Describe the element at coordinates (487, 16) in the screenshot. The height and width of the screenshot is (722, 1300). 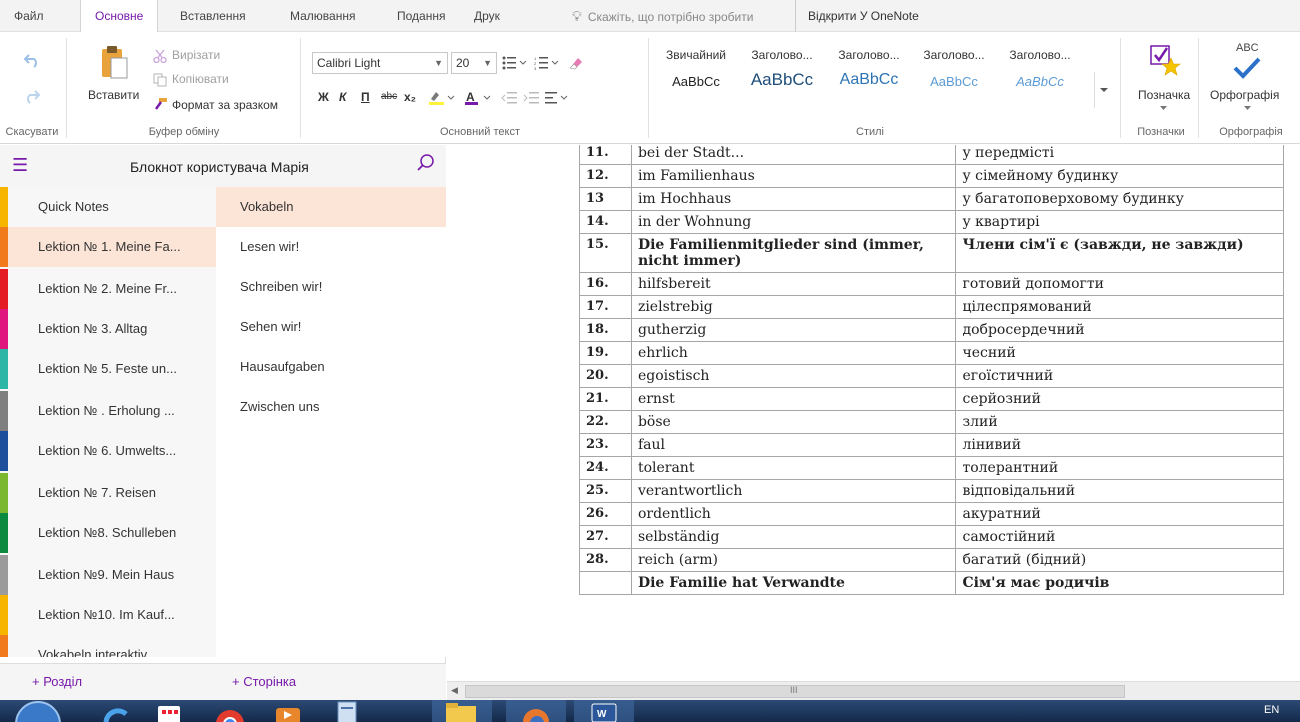
I see `tab-print: Друк` at that location.